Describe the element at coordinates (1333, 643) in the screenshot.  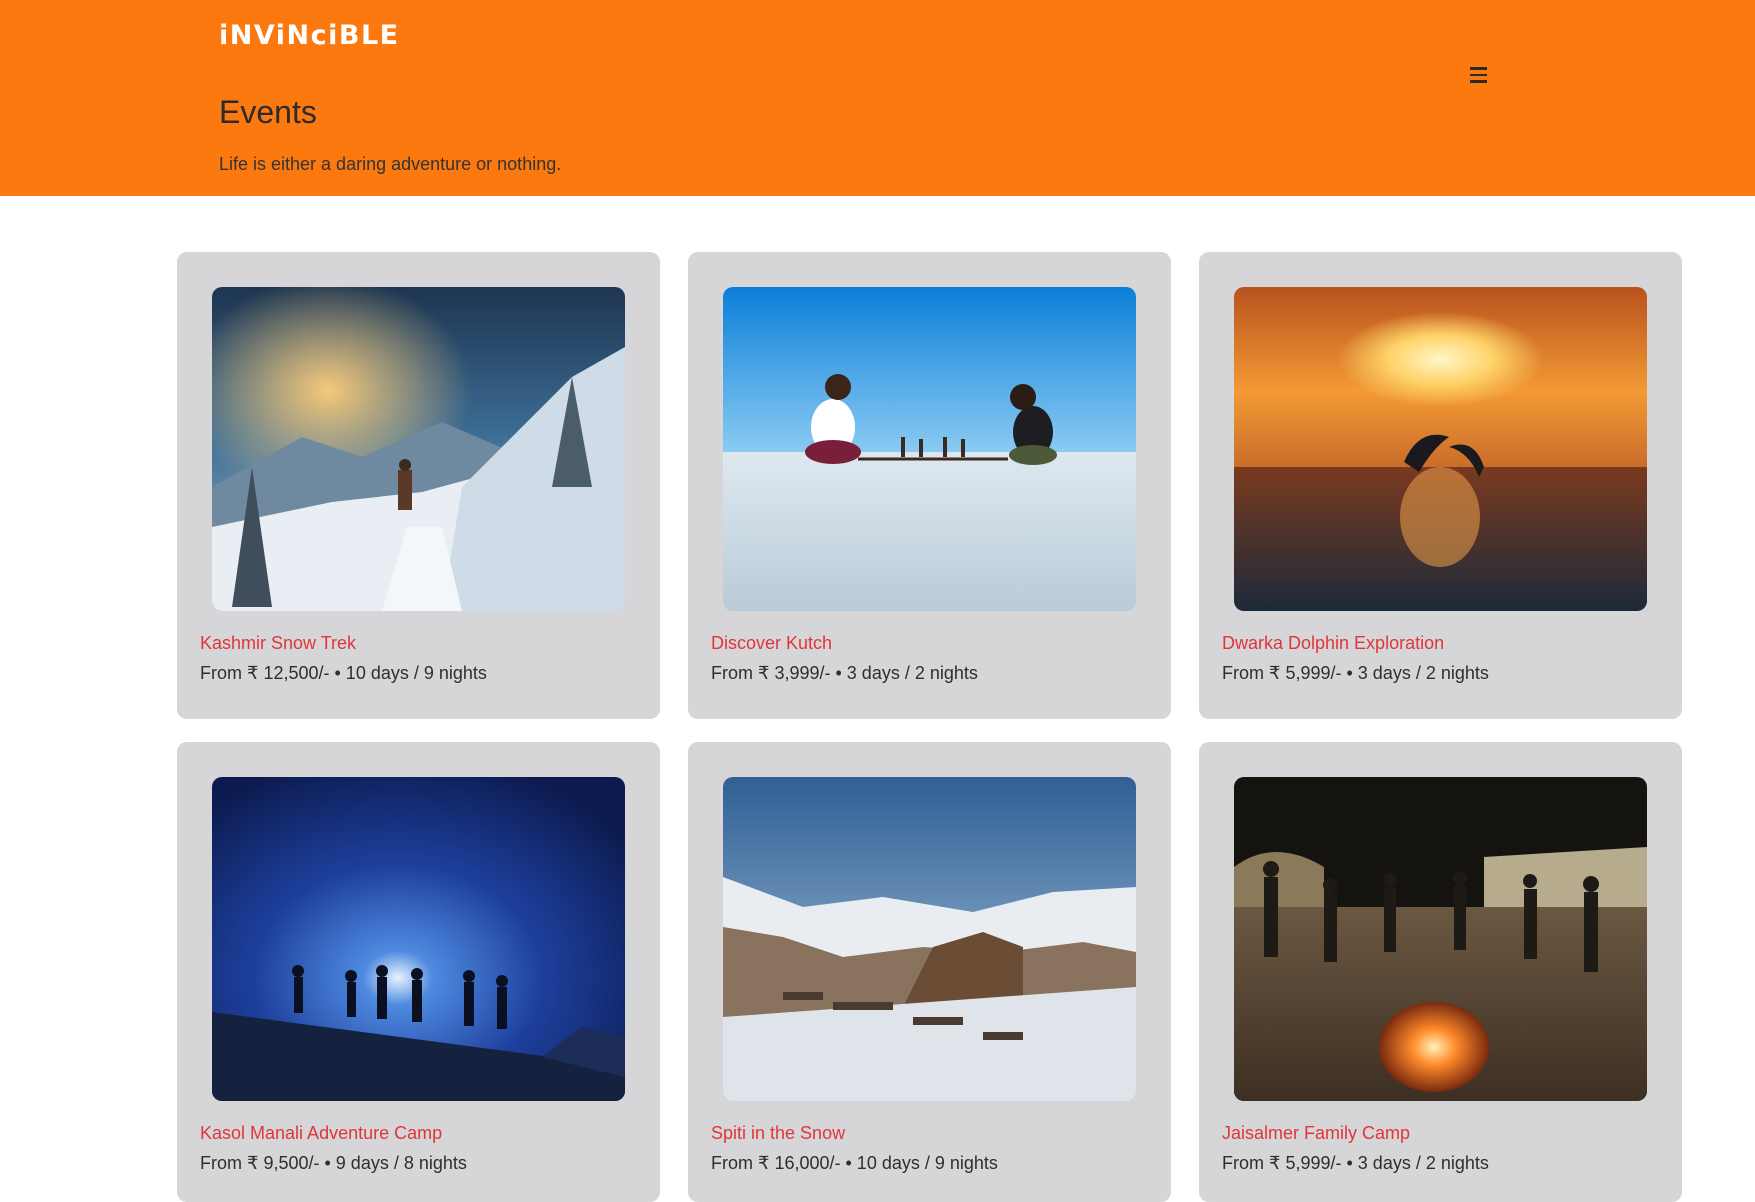
I see `event-title: Dwarka Dolphin Exploration` at that location.